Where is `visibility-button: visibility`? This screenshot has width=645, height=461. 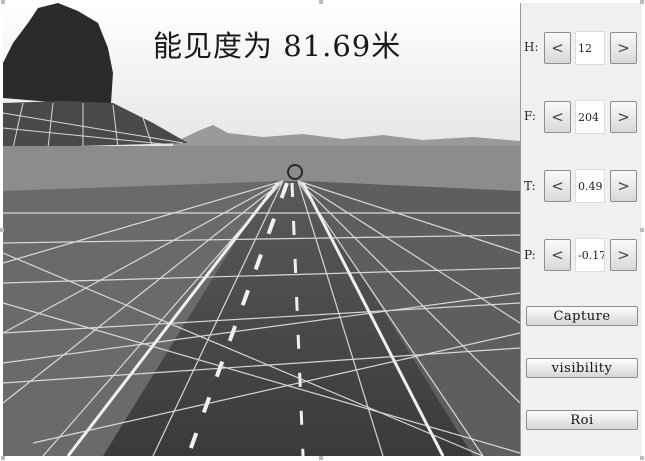
visibility-button: visibility is located at coordinates (582, 368).